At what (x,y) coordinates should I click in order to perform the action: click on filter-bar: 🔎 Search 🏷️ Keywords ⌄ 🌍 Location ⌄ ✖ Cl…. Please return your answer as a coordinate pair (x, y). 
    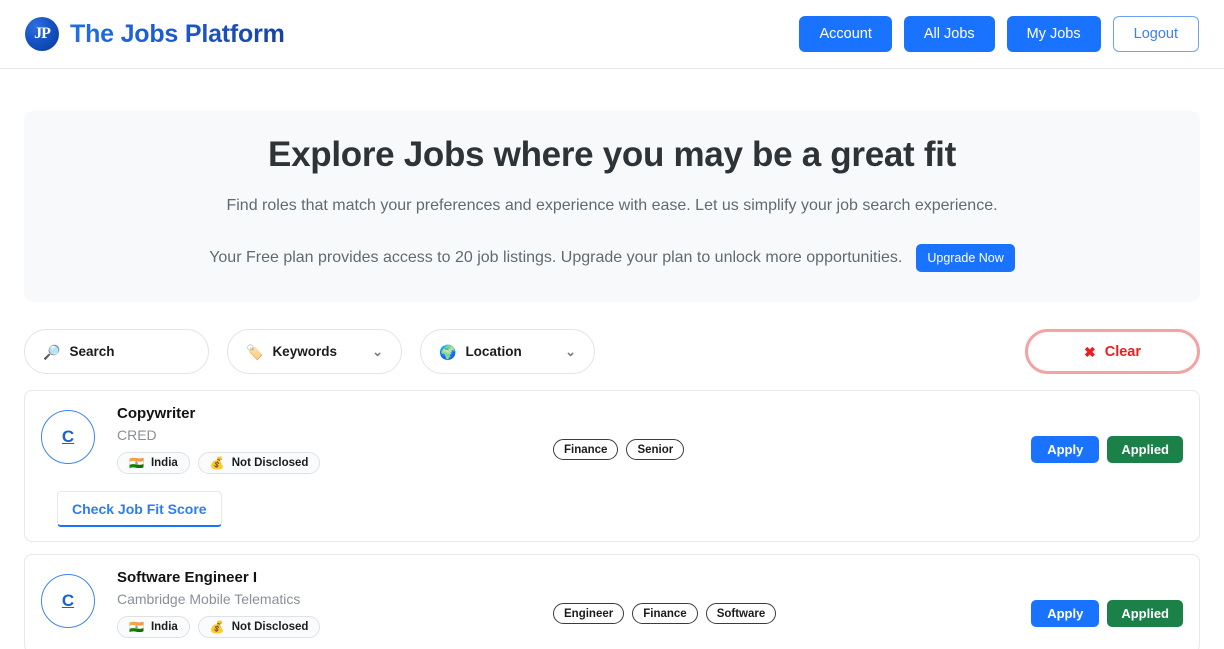
    Looking at the image, I should click on (612, 352).